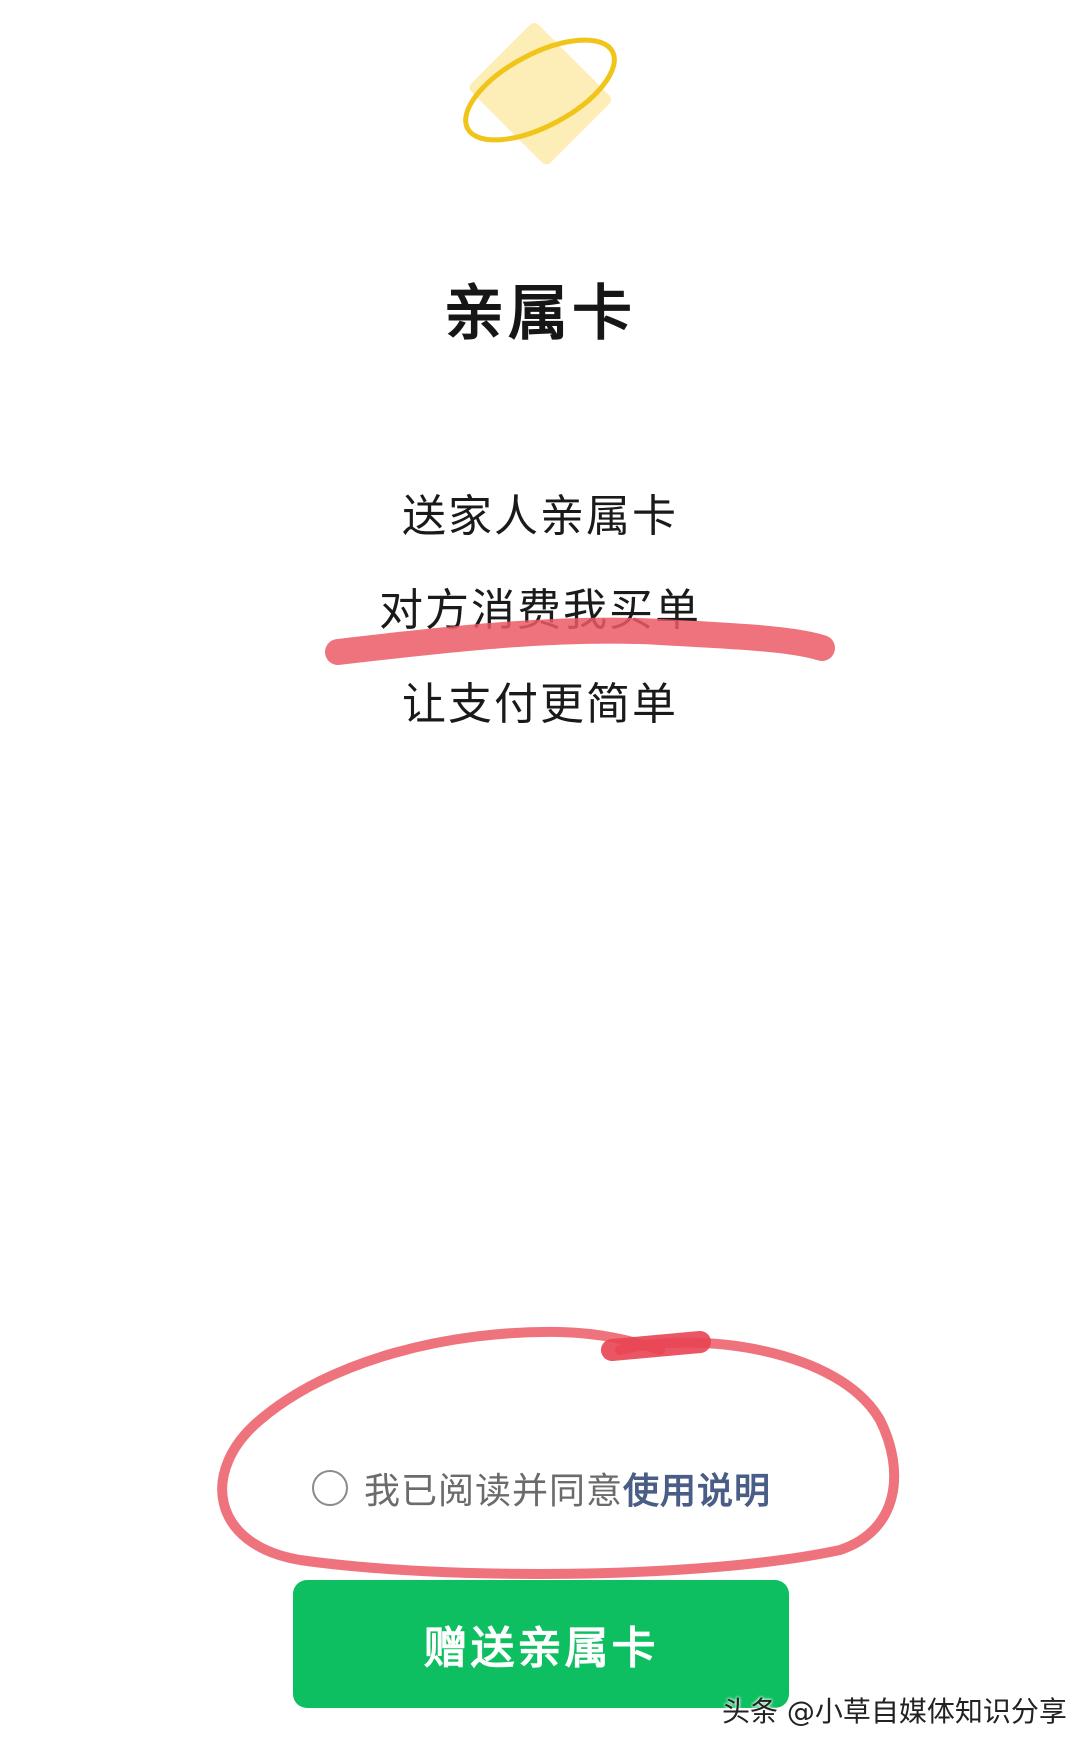 The image size is (1080, 1750). I want to click on intro-line-3: 让支付更简单, so click(540, 704).